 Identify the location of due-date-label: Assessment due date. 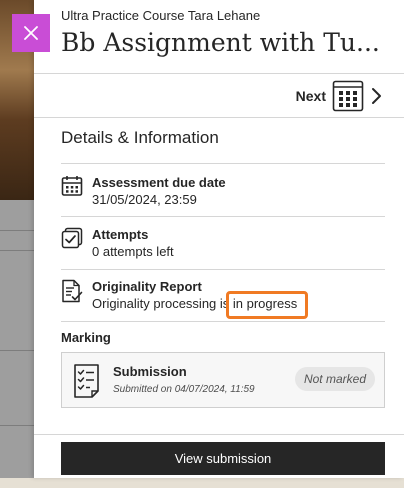
(159, 182).